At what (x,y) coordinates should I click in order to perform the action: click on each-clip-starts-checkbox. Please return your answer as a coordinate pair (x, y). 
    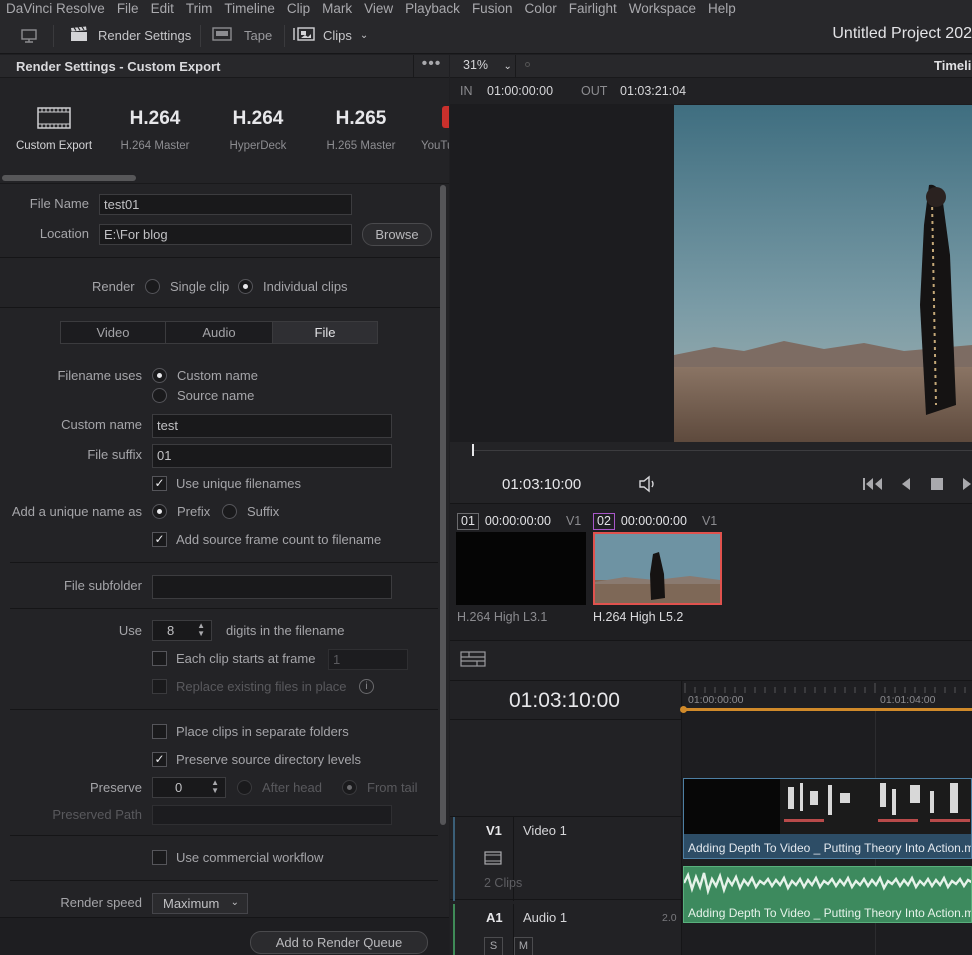
    Looking at the image, I should click on (159, 658).